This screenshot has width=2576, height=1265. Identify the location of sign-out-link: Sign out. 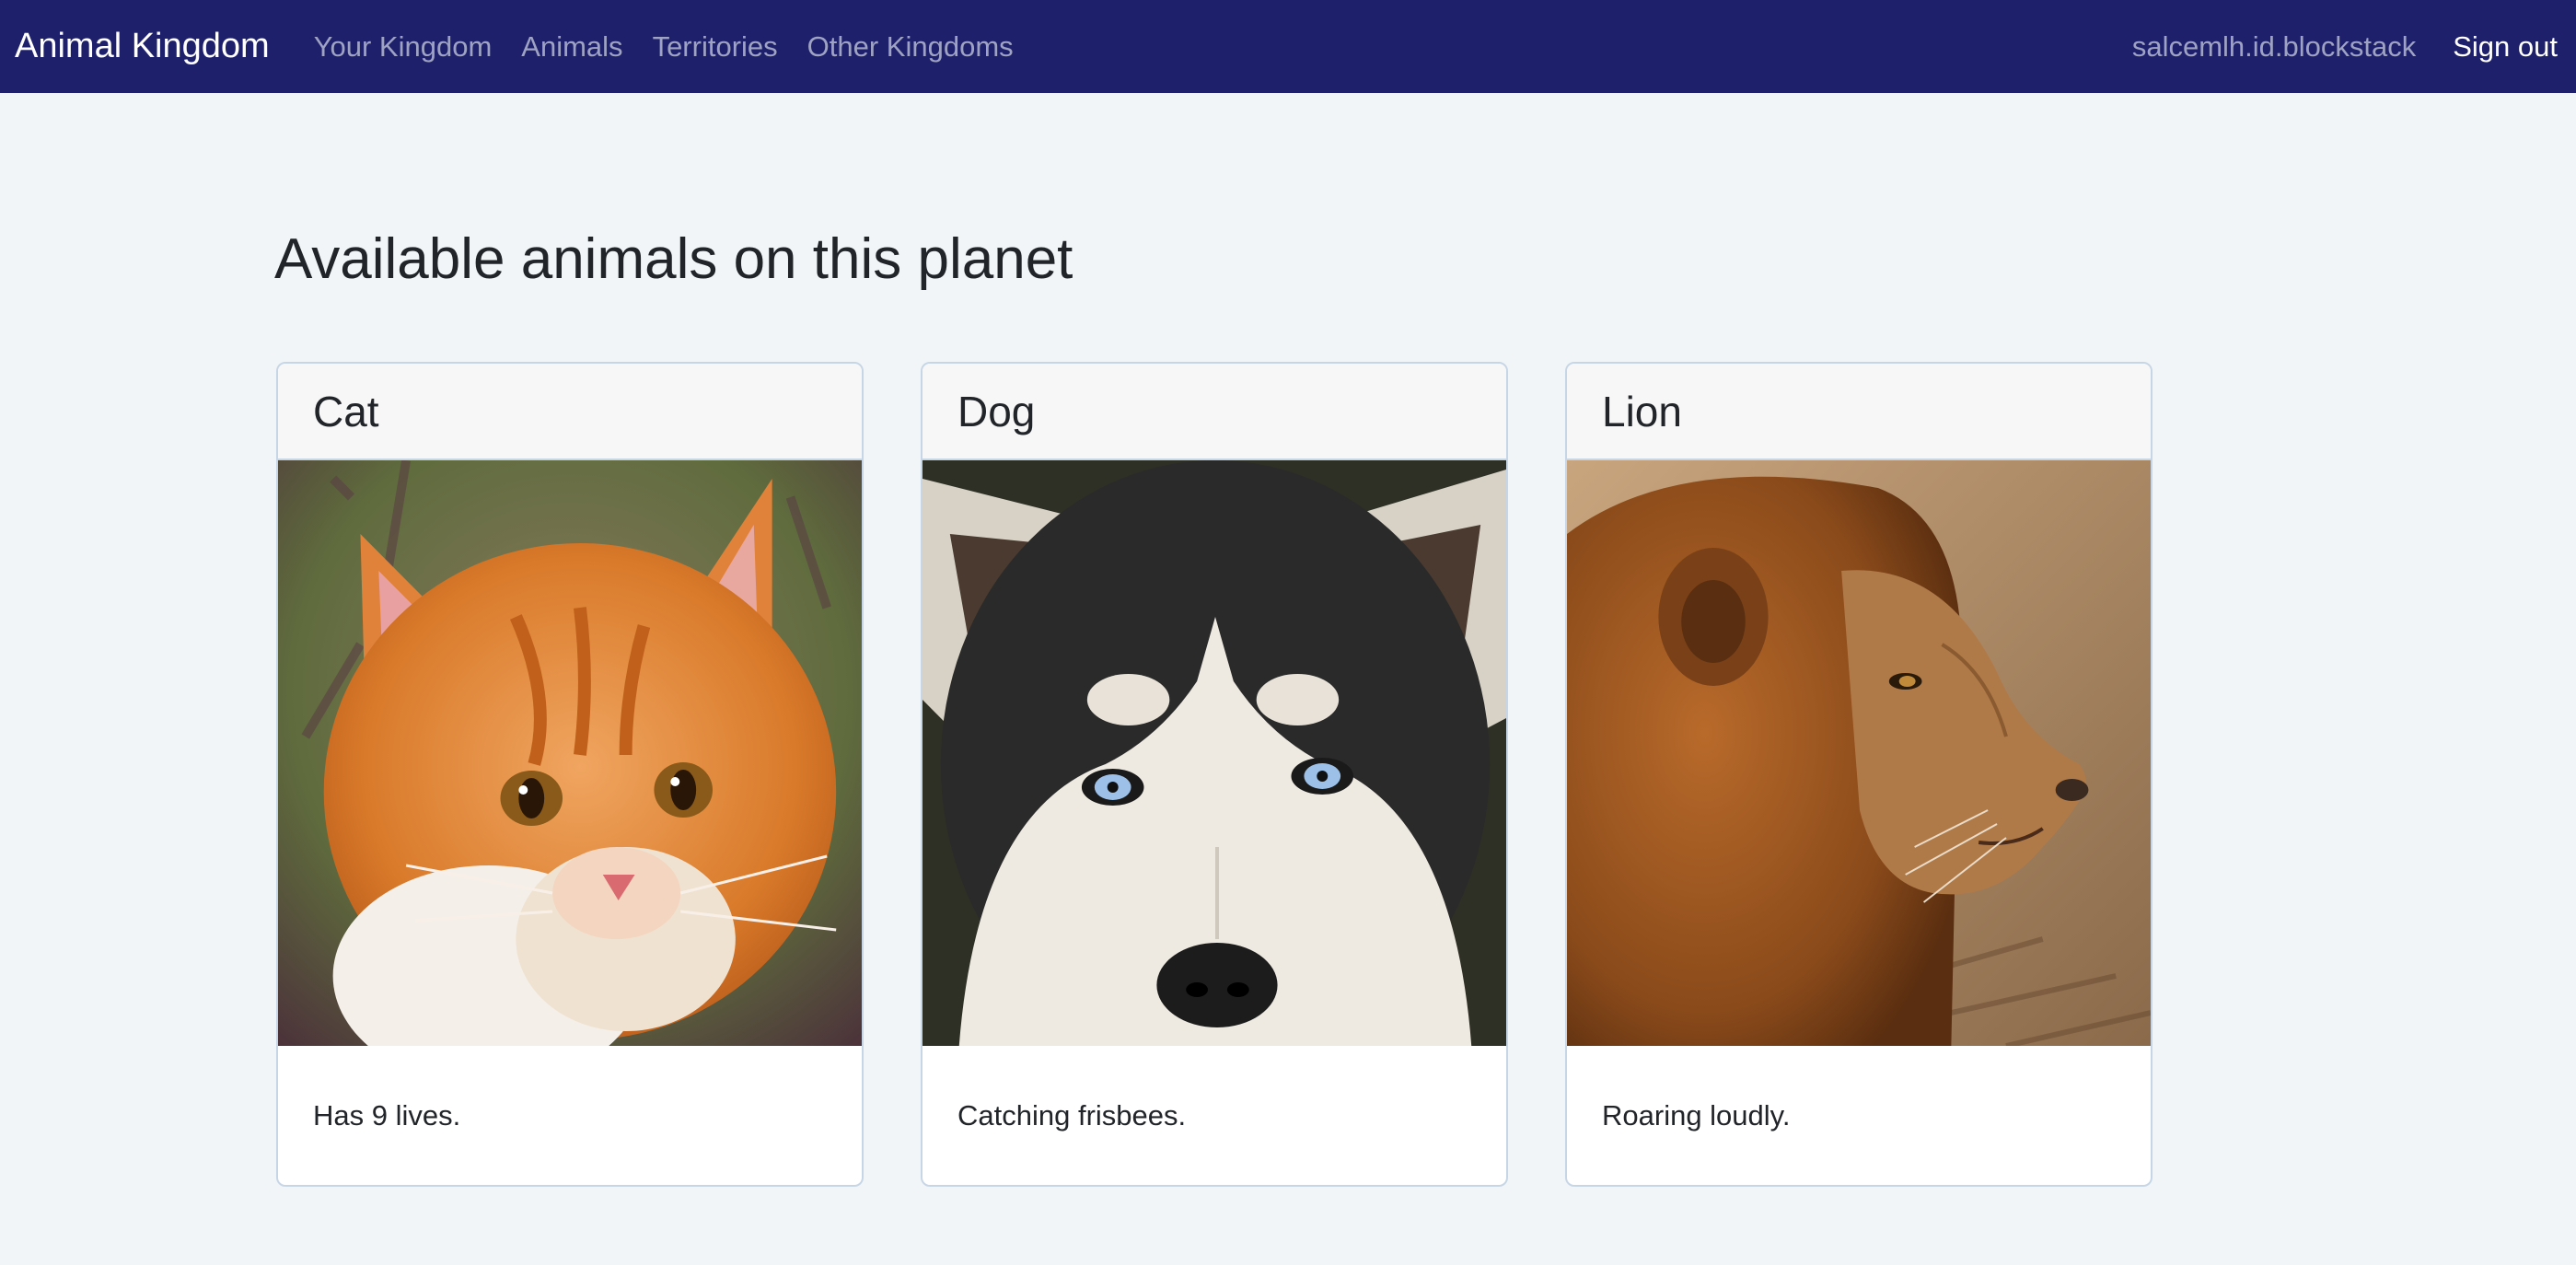
(2505, 47).